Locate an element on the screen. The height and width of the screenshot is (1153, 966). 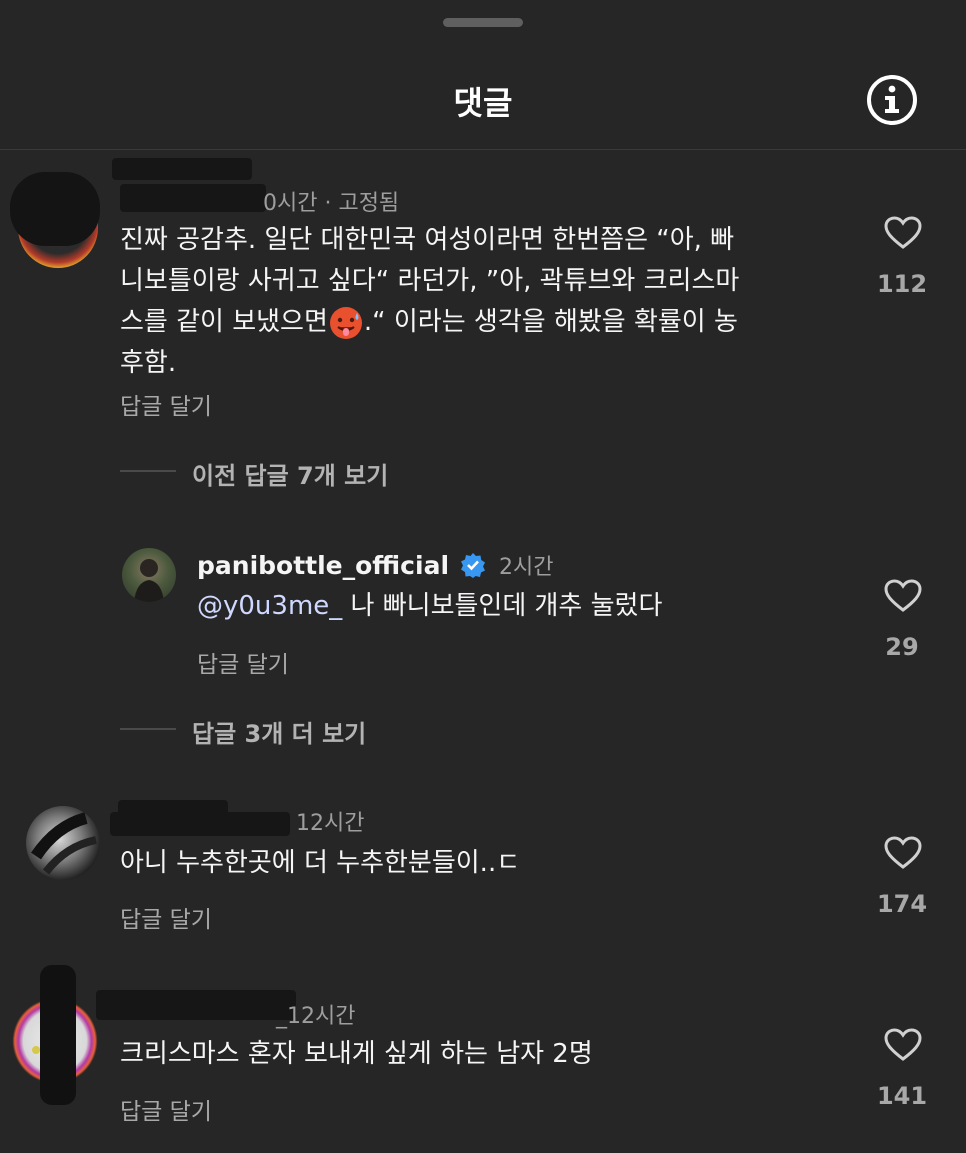
reply-time: 2시간 is located at coordinates (526, 567).